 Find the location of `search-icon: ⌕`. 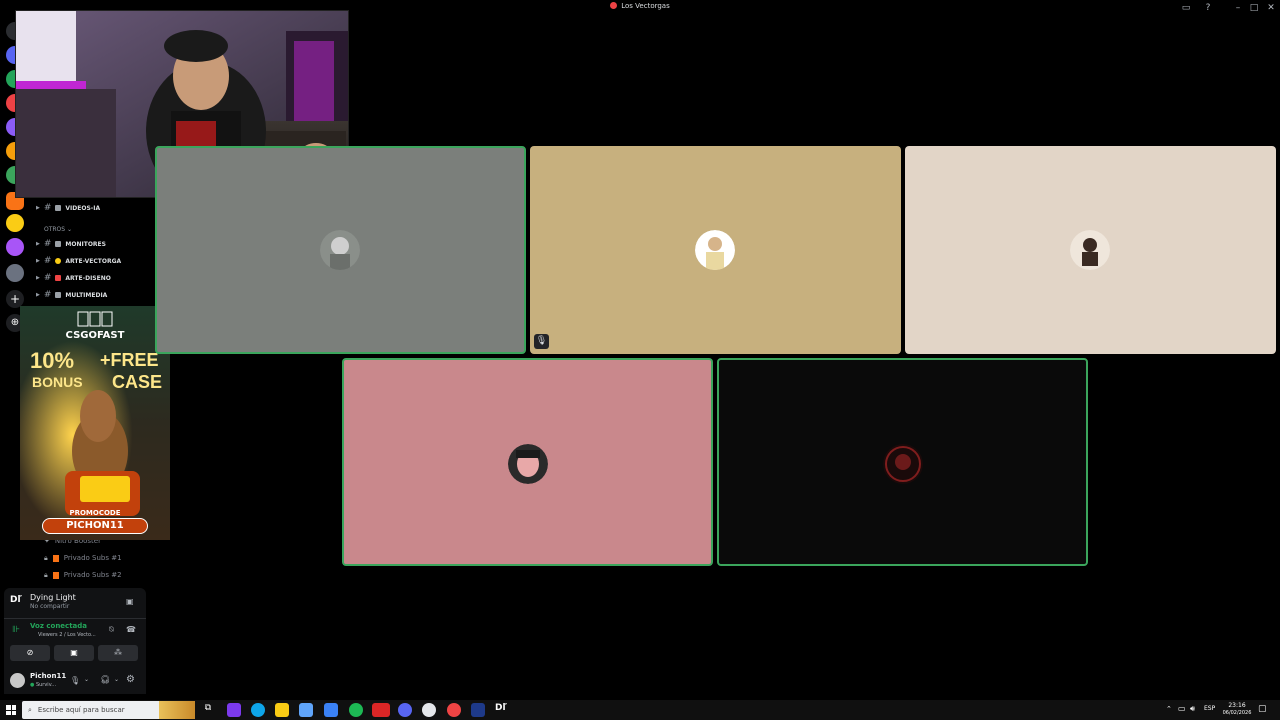

search-icon: ⌕ is located at coordinates (30, 709).